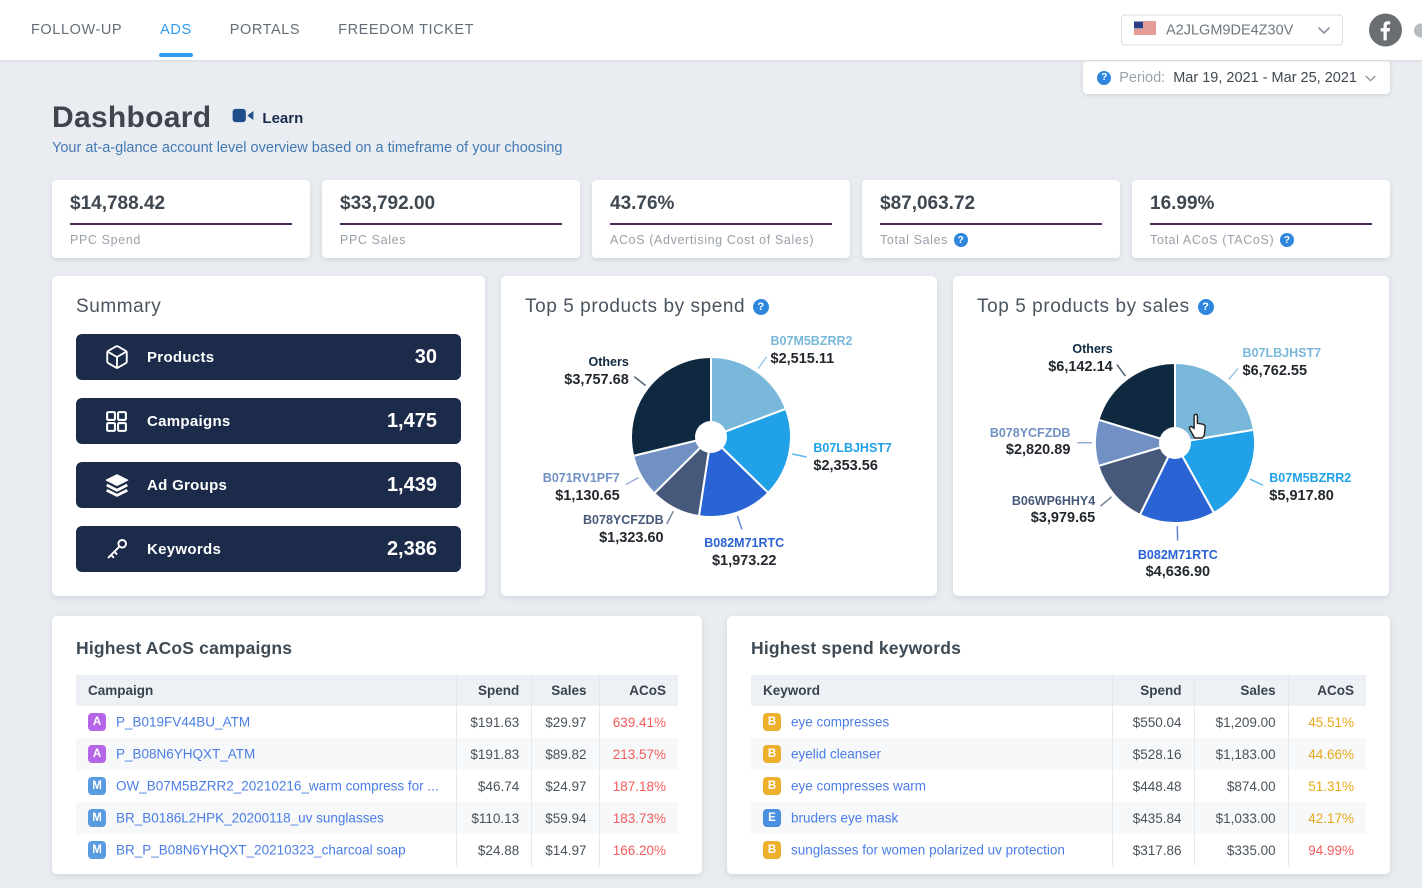 The width and height of the screenshot is (1422, 888). What do you see at coordinates (119, 306) in the screenshot?
I see `summary-title: Summary` at bounding box center [119, 306].